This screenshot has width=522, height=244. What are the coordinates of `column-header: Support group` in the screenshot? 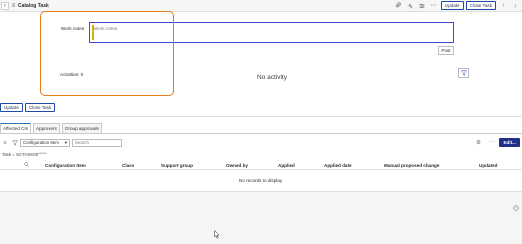 It's located at (177, 165).